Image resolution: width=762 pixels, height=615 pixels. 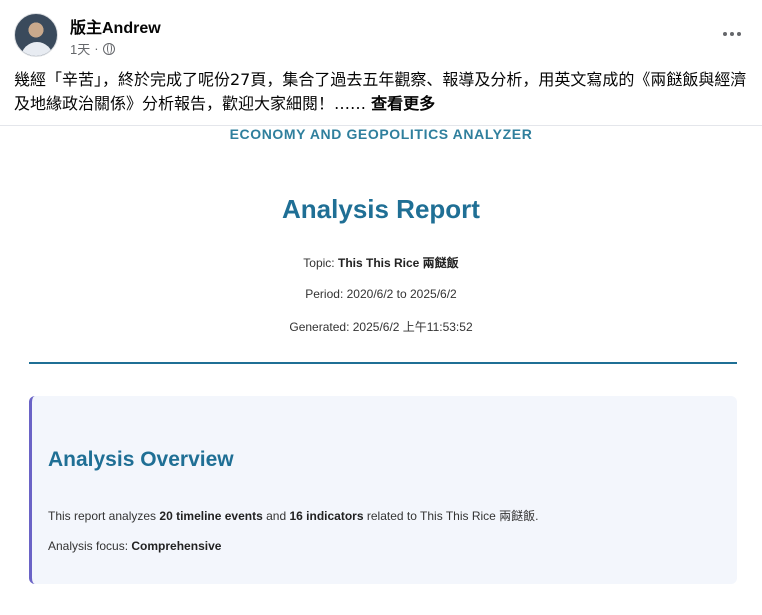 What do you see at coordinates (135, 546) in the screenshot?
I see `overview-focus: Analysis focus: Comprehensive` at bounding box center [135, 546].